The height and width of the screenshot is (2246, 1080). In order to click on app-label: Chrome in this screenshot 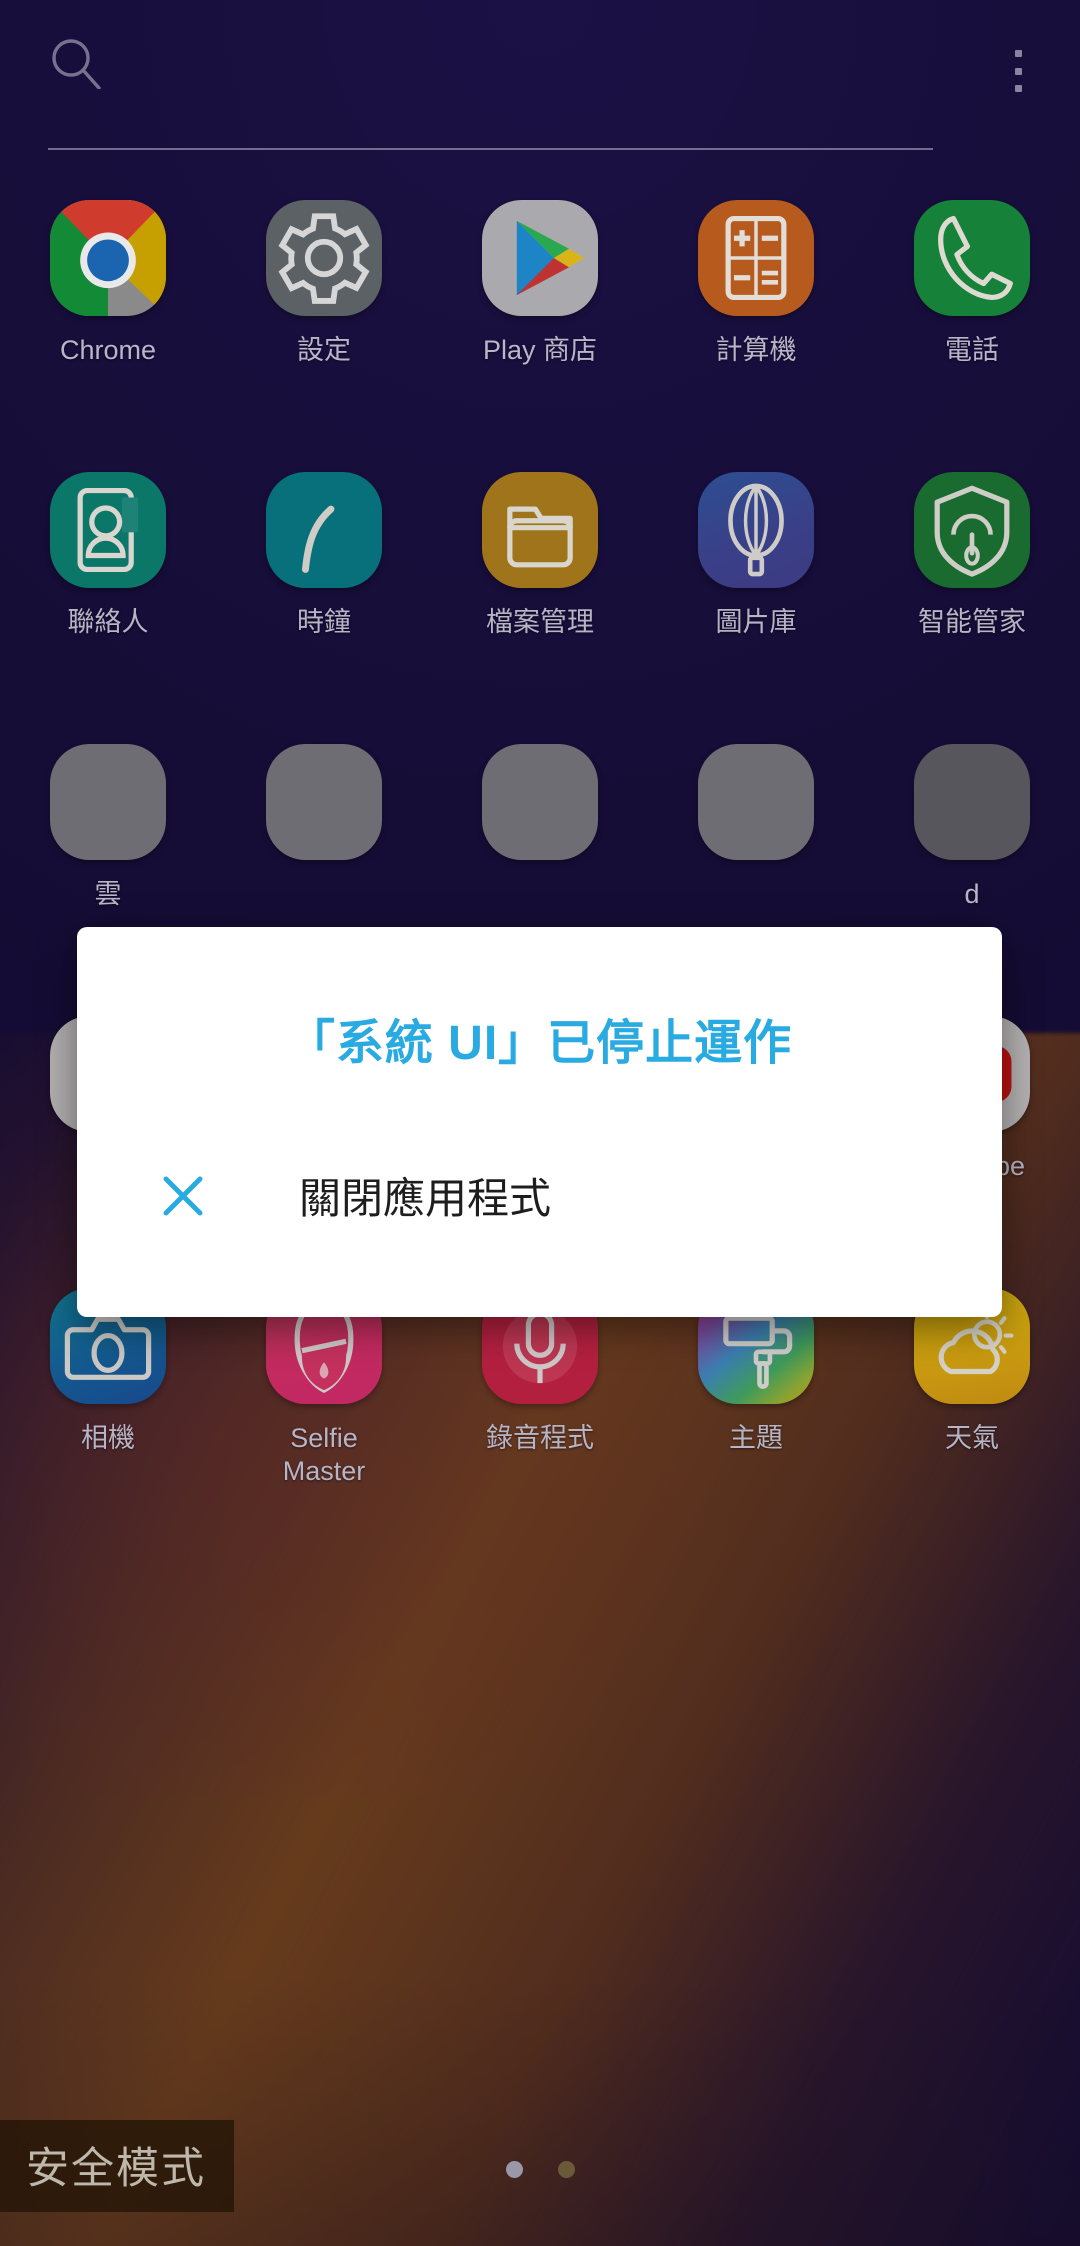, I will do `click(108, 350)`.